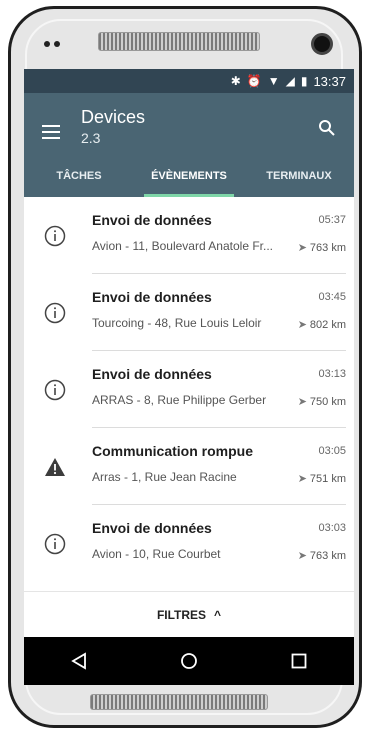 The image size is (370, 732). Describe the element at coordinates (332, 374) in the screenshot. I see `event-time: 03:13` at that location.